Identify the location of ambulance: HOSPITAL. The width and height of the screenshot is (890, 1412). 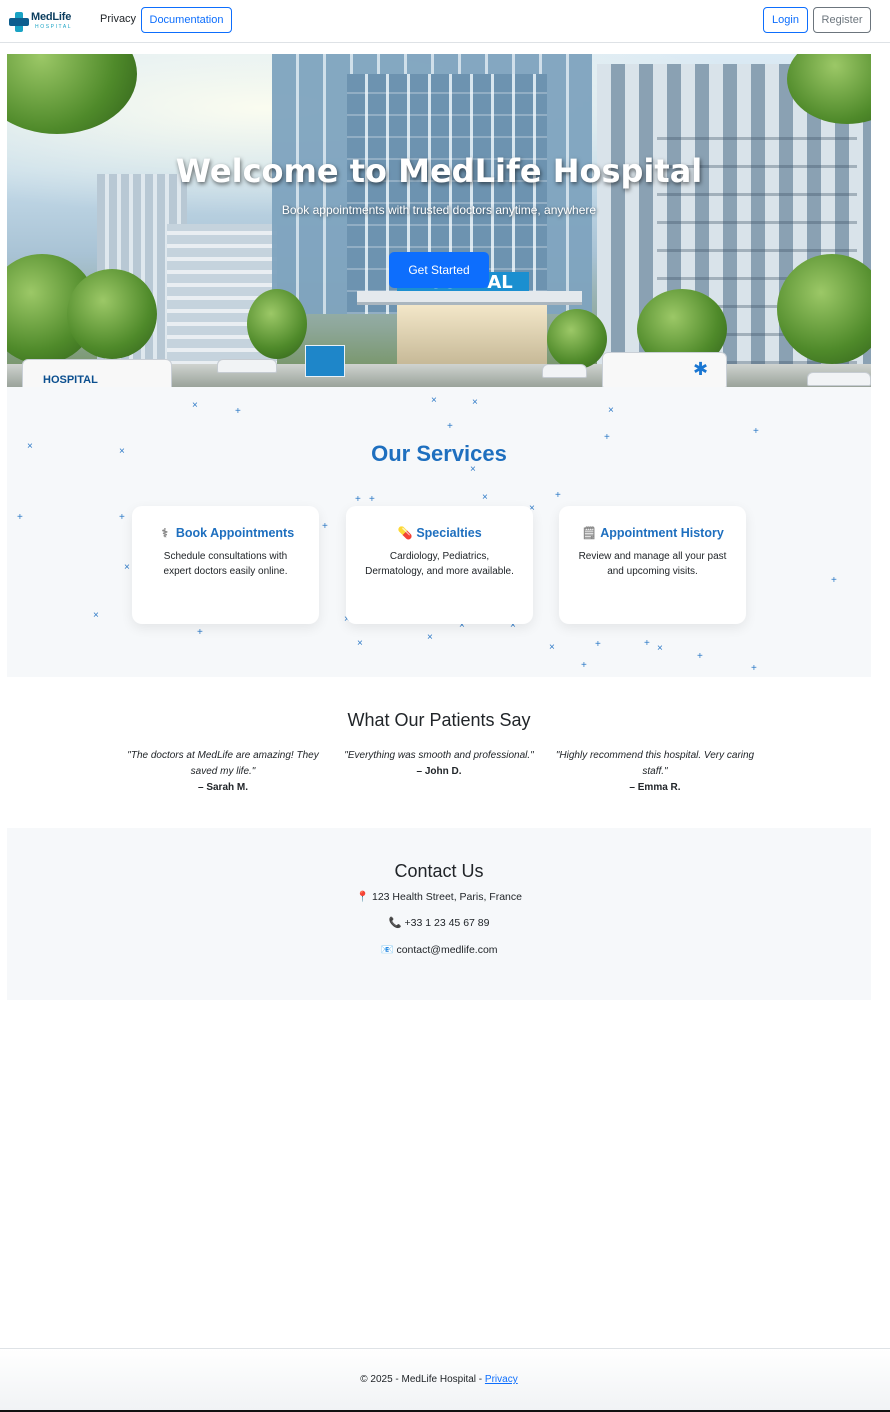
(97, 373).